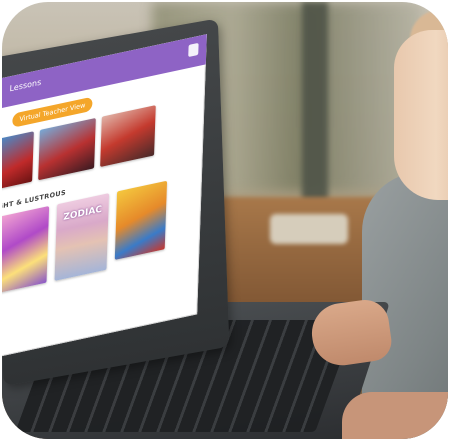 The width and height of the screenshot is (450, 441). Describe the element at coordinates (395, 415) in the screenshot. I see `person-arm` at that location.